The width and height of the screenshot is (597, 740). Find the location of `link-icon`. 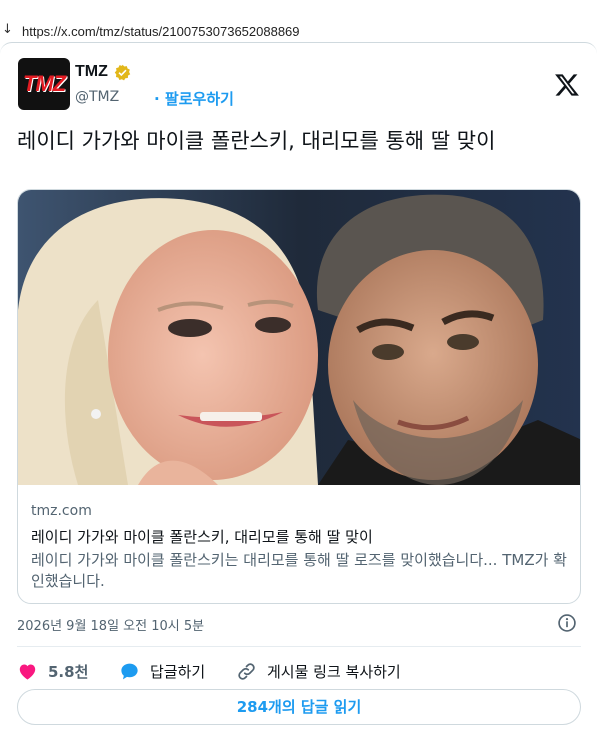

link-icon is located at coordinates (246, 671).